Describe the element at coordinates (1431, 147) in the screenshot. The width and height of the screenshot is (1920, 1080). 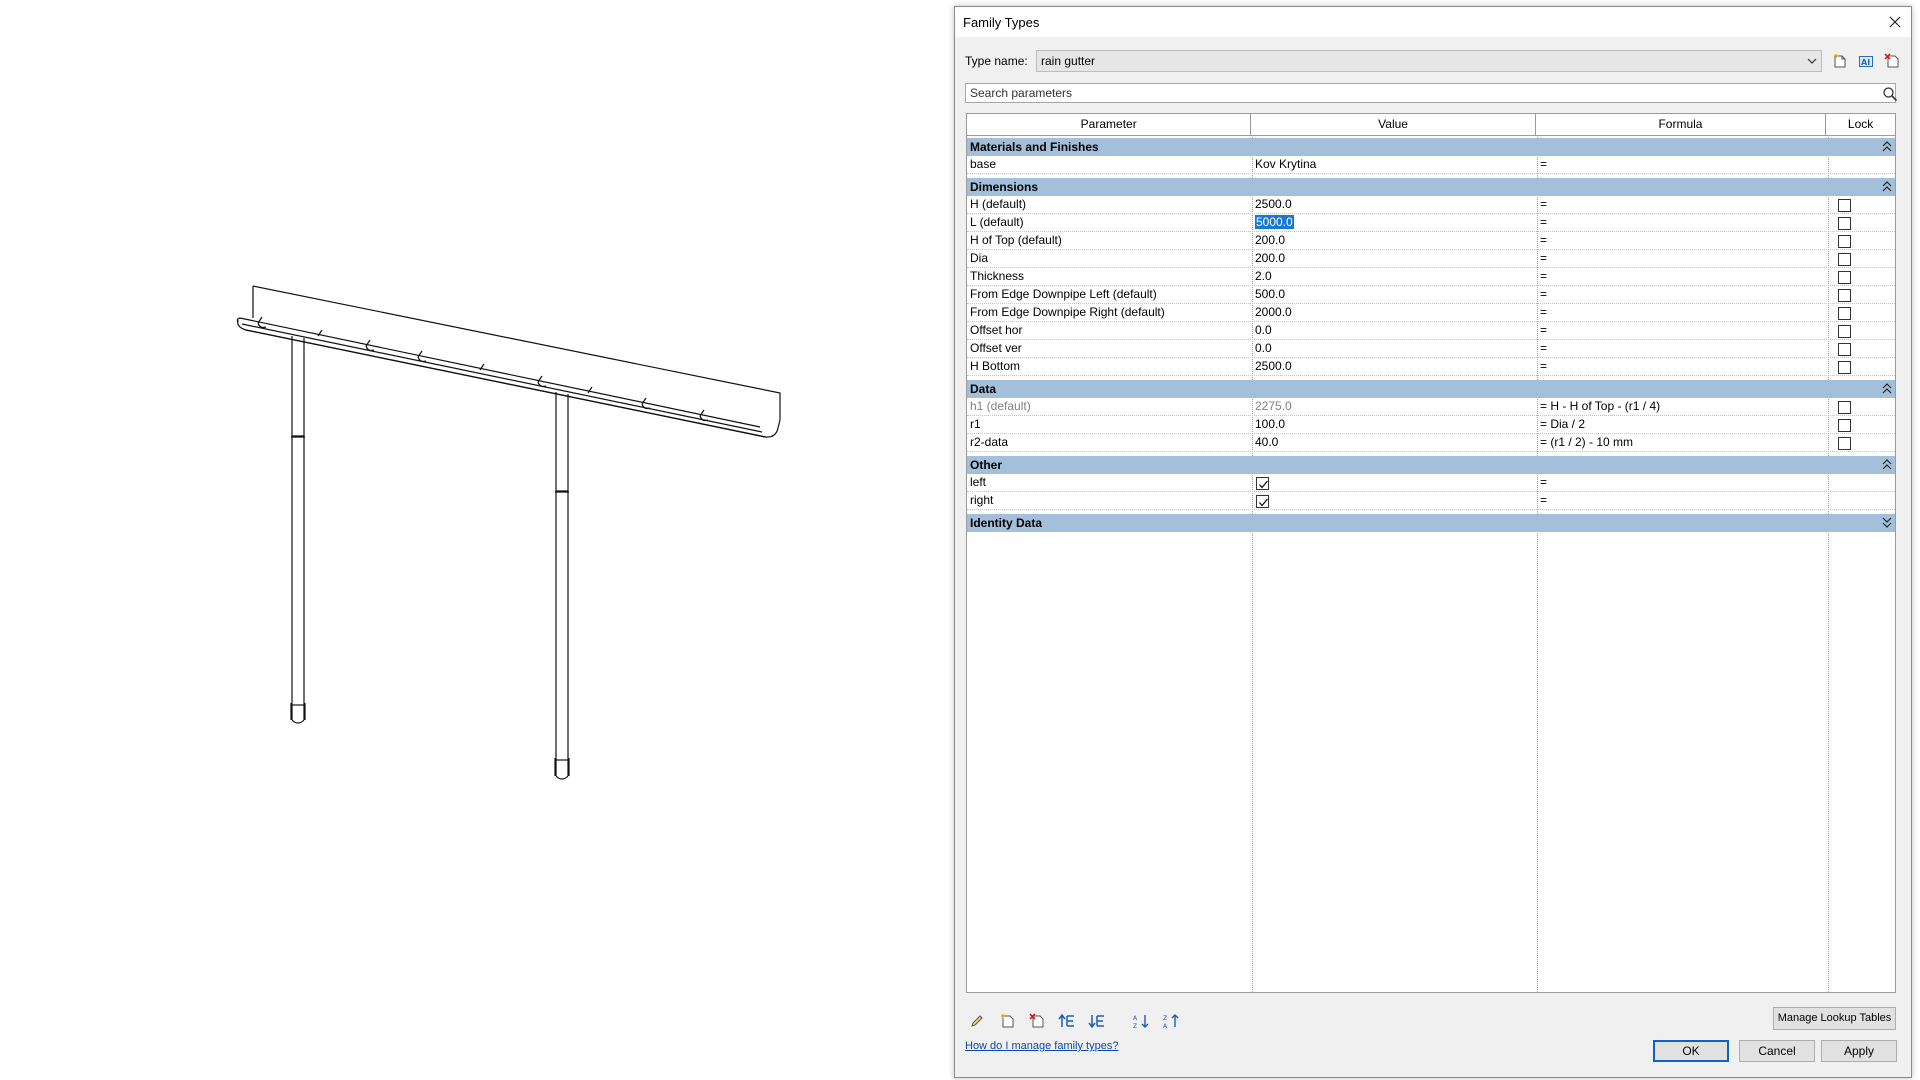
I see `group-header: Materials and Finishes` at that location.